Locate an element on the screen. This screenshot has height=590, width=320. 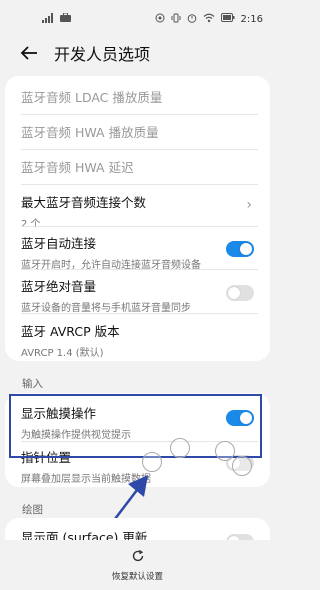
wifi-icon is located at coordinates (209, 19).